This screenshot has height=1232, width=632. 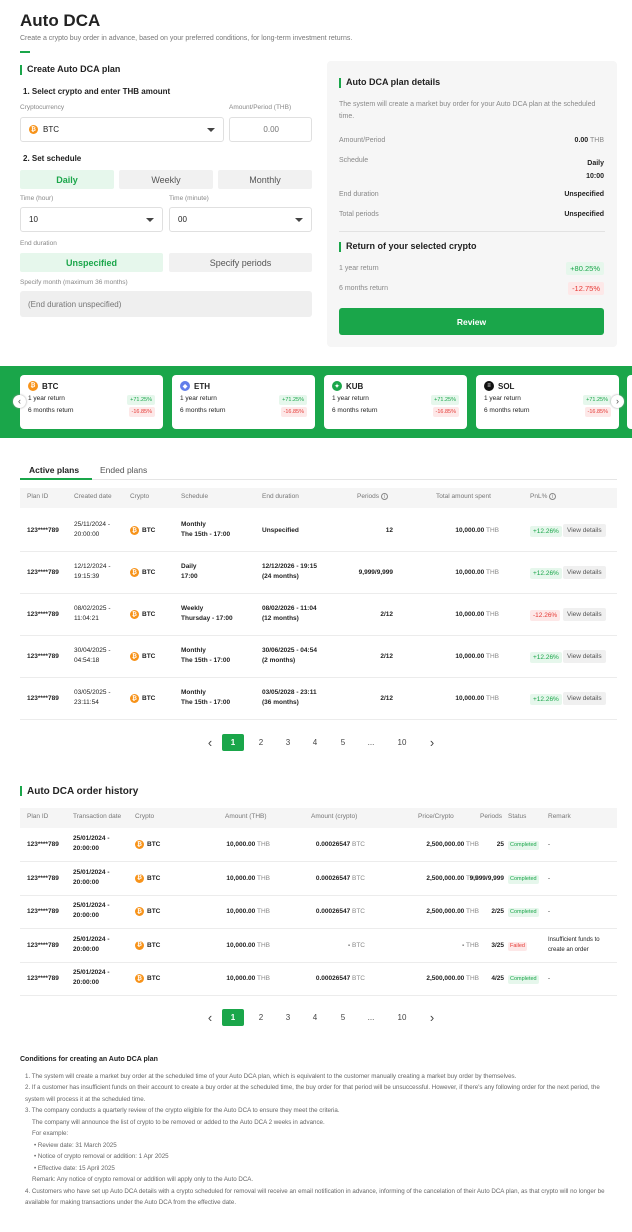 What do you see at coordinates (141, 400) in the screenshot?
I see `coin-y1-badge: +71.25%` at bounding box center [141, 400].